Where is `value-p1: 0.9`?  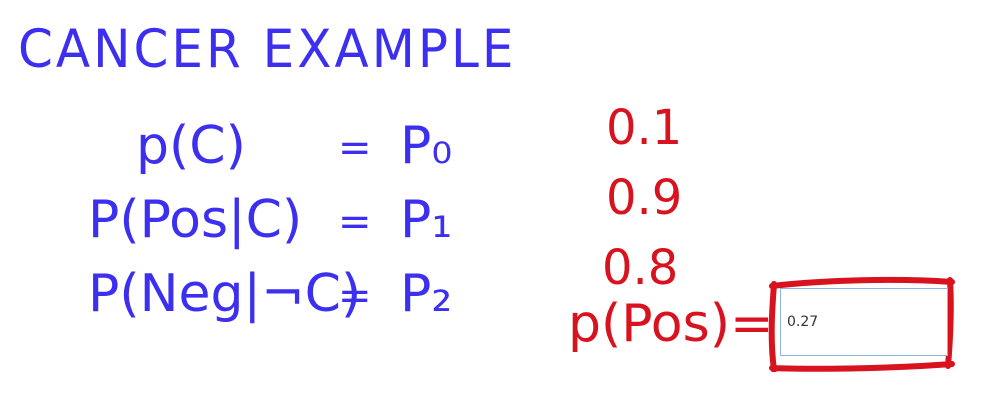
value-p1: 0.9 is located at coordinates (644, 198).